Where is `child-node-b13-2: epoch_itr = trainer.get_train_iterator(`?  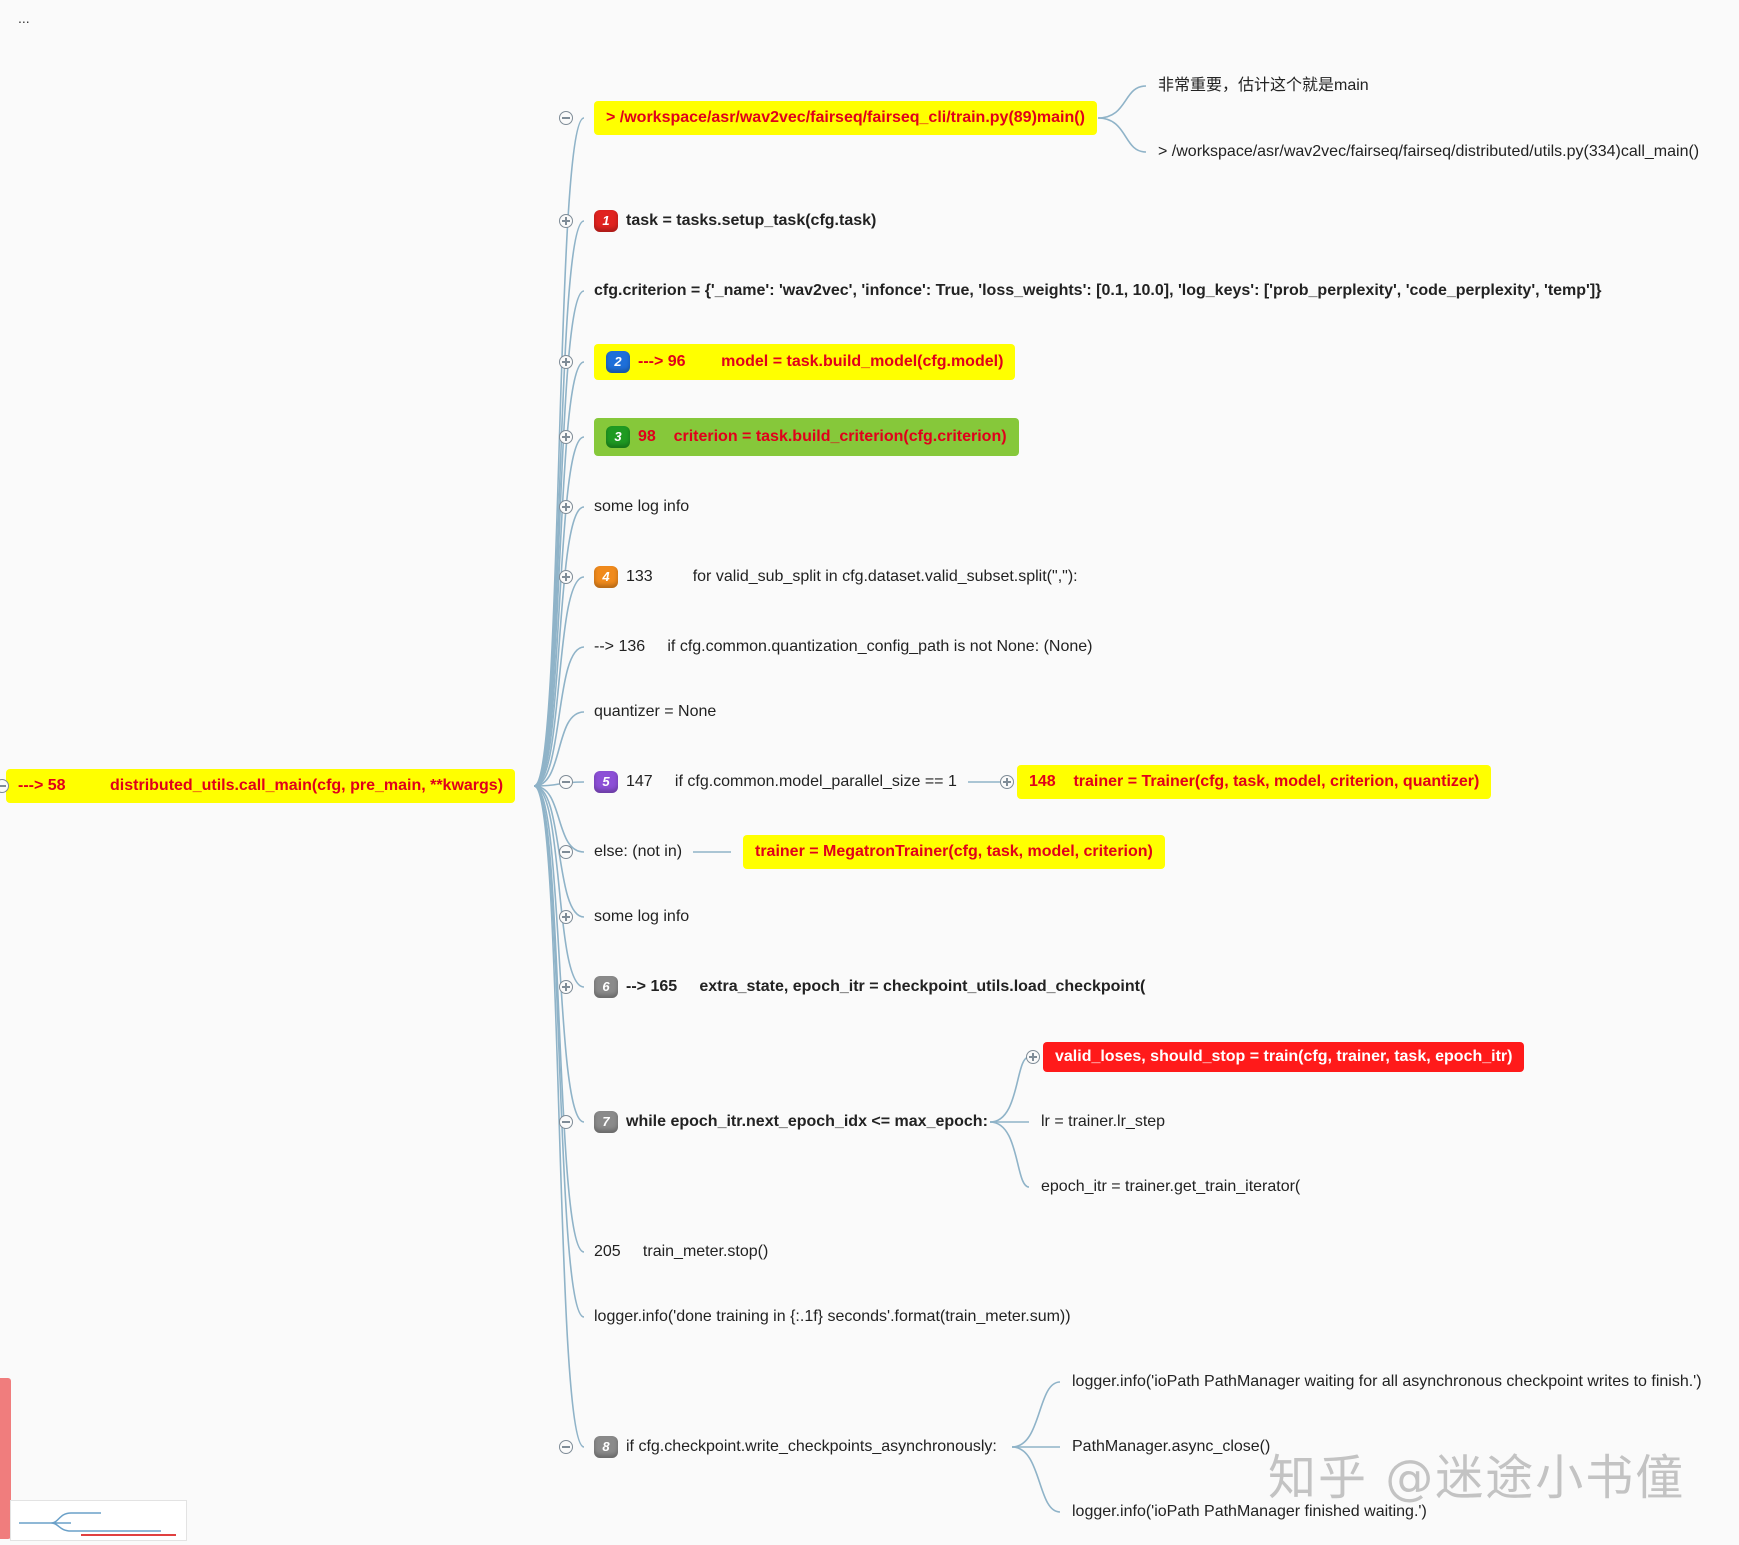
child-node-b13-2: epoch_itr = trainer.get_train_iterator( is located at coordinates (1170, 1187).